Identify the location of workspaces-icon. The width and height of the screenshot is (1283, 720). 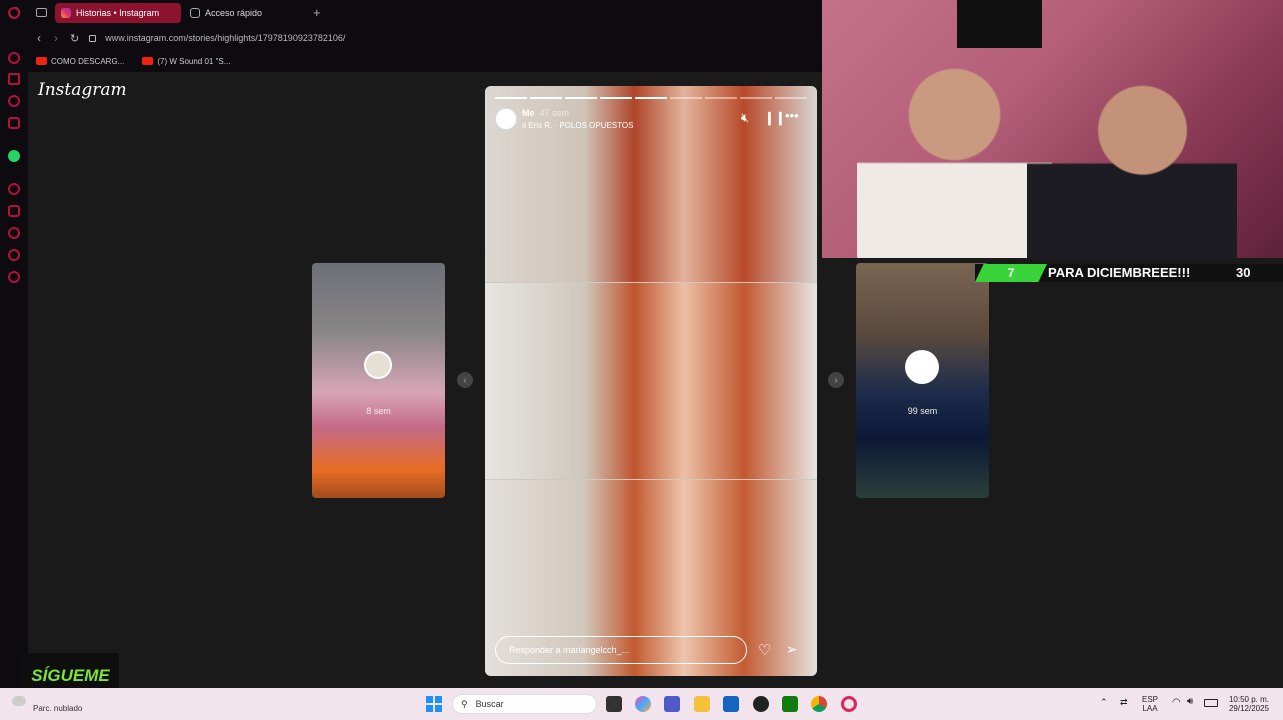
(41, 12).